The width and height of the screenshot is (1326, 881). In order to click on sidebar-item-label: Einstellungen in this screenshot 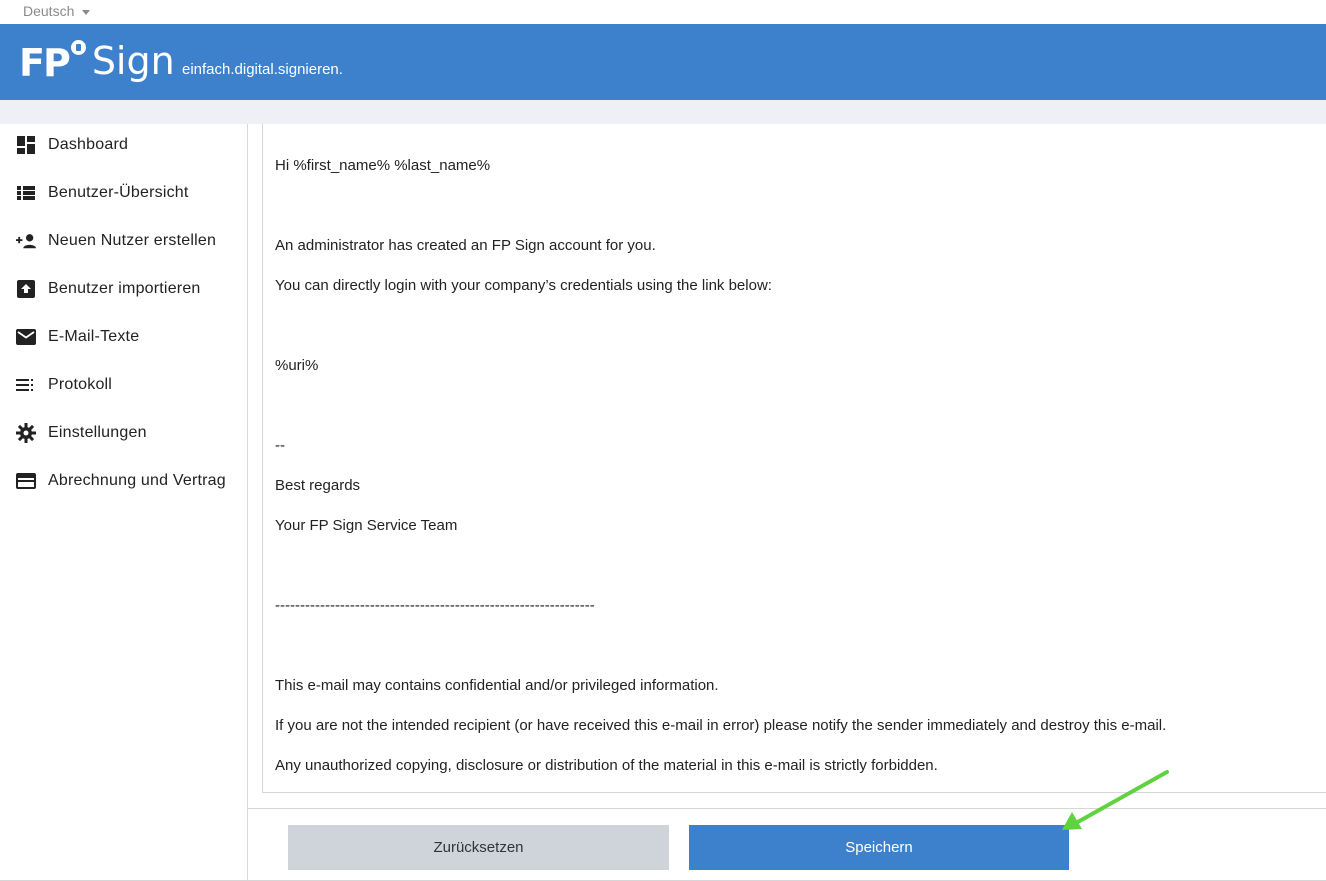, I will do `click(97, 432)`.